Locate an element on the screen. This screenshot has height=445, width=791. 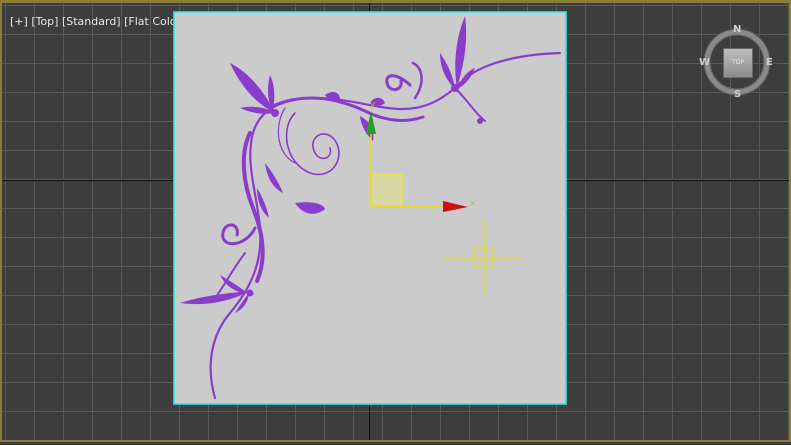
x-axis-arrow is located at coordinates (455, 206).